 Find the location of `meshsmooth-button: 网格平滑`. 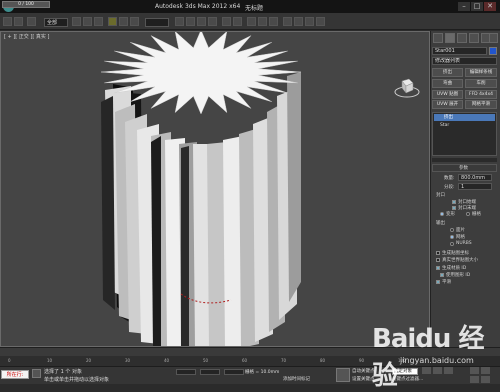

meshsmooth-button: 网格平滑 is located at coordinates (481, 104).